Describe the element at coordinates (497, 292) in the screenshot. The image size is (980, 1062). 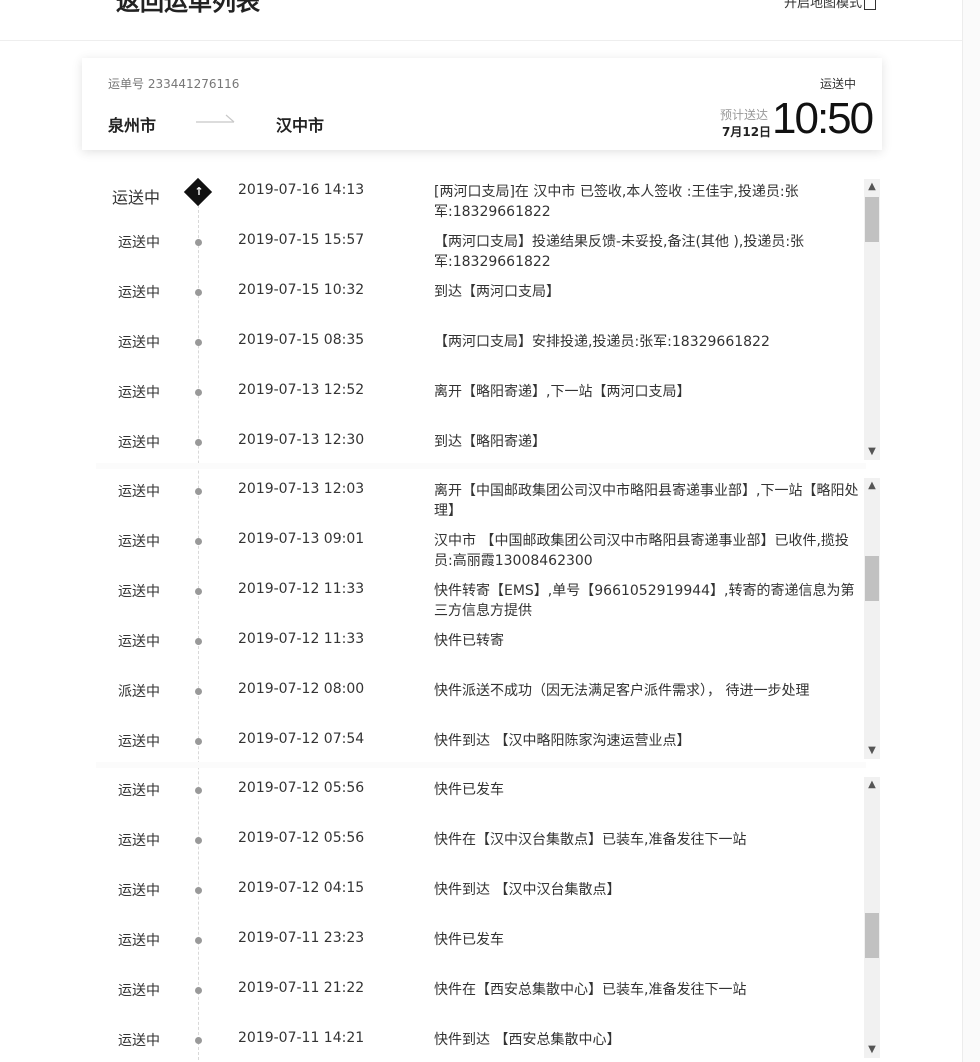
I see `event-description: 到达【两河口支局】` at that location.